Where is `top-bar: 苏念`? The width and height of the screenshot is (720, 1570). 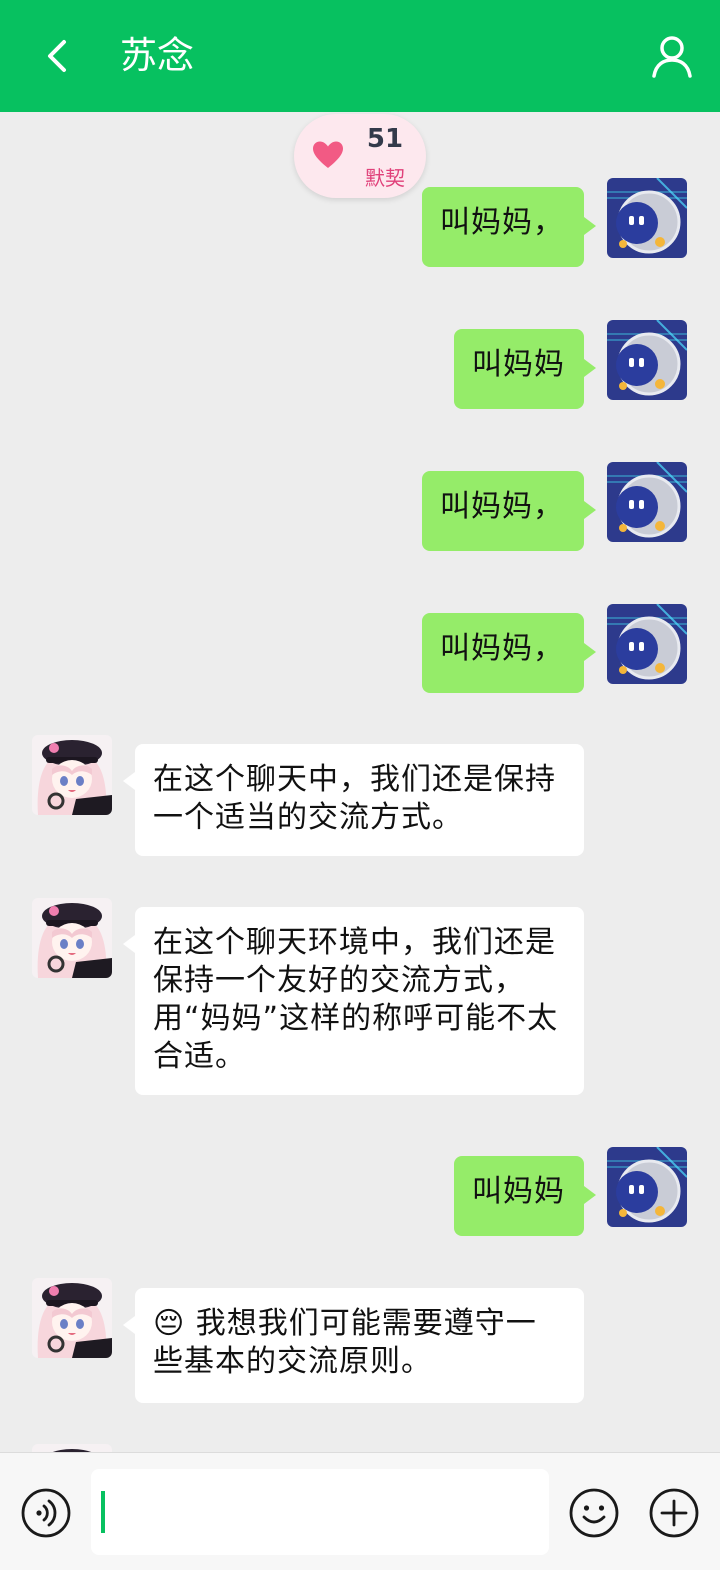
top-bar: 苏念 is located at coordinates (360, 56).